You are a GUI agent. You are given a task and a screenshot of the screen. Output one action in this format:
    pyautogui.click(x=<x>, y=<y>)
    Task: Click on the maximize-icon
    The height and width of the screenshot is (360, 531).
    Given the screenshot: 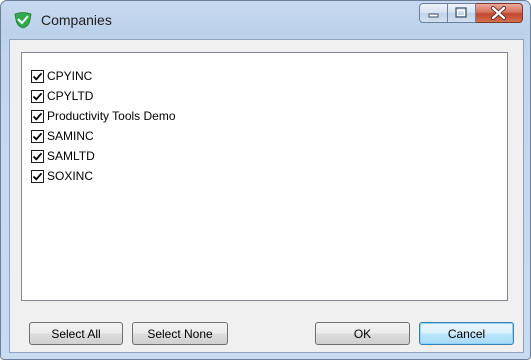 What is the action you would take?
    pyautogui.click(x=461, y=12)
    